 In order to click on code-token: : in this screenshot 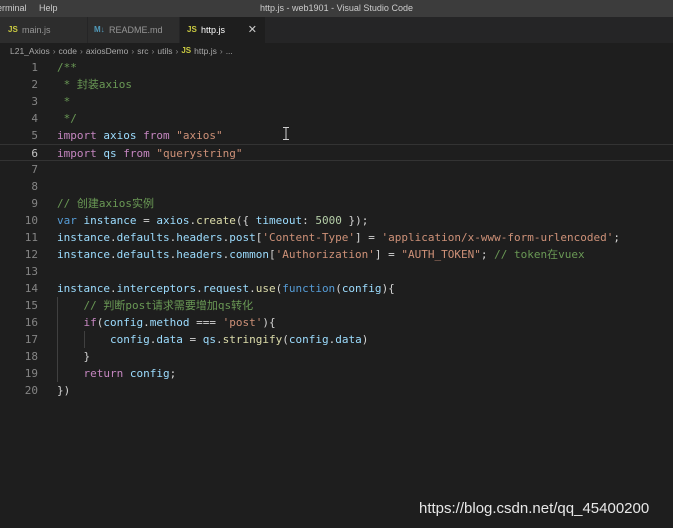, I will do `click(309, 220)`.